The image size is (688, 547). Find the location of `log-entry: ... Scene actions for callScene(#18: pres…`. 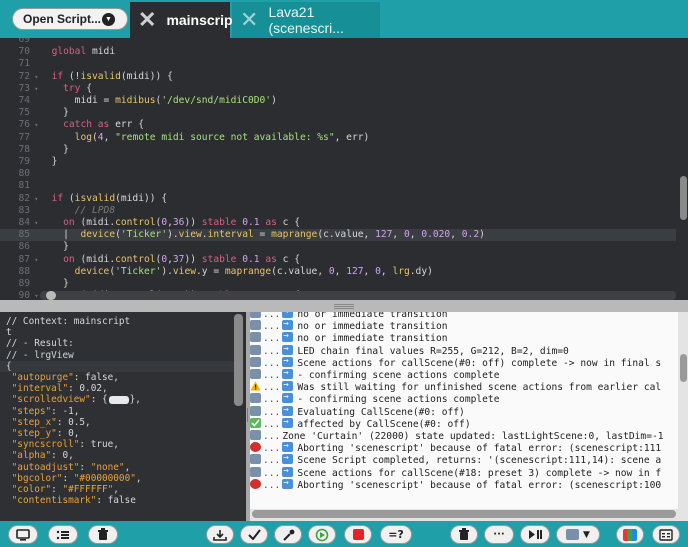

log-entry: ... Scene actions for callScene(#18: pres… is located at coordinates (464, 472).